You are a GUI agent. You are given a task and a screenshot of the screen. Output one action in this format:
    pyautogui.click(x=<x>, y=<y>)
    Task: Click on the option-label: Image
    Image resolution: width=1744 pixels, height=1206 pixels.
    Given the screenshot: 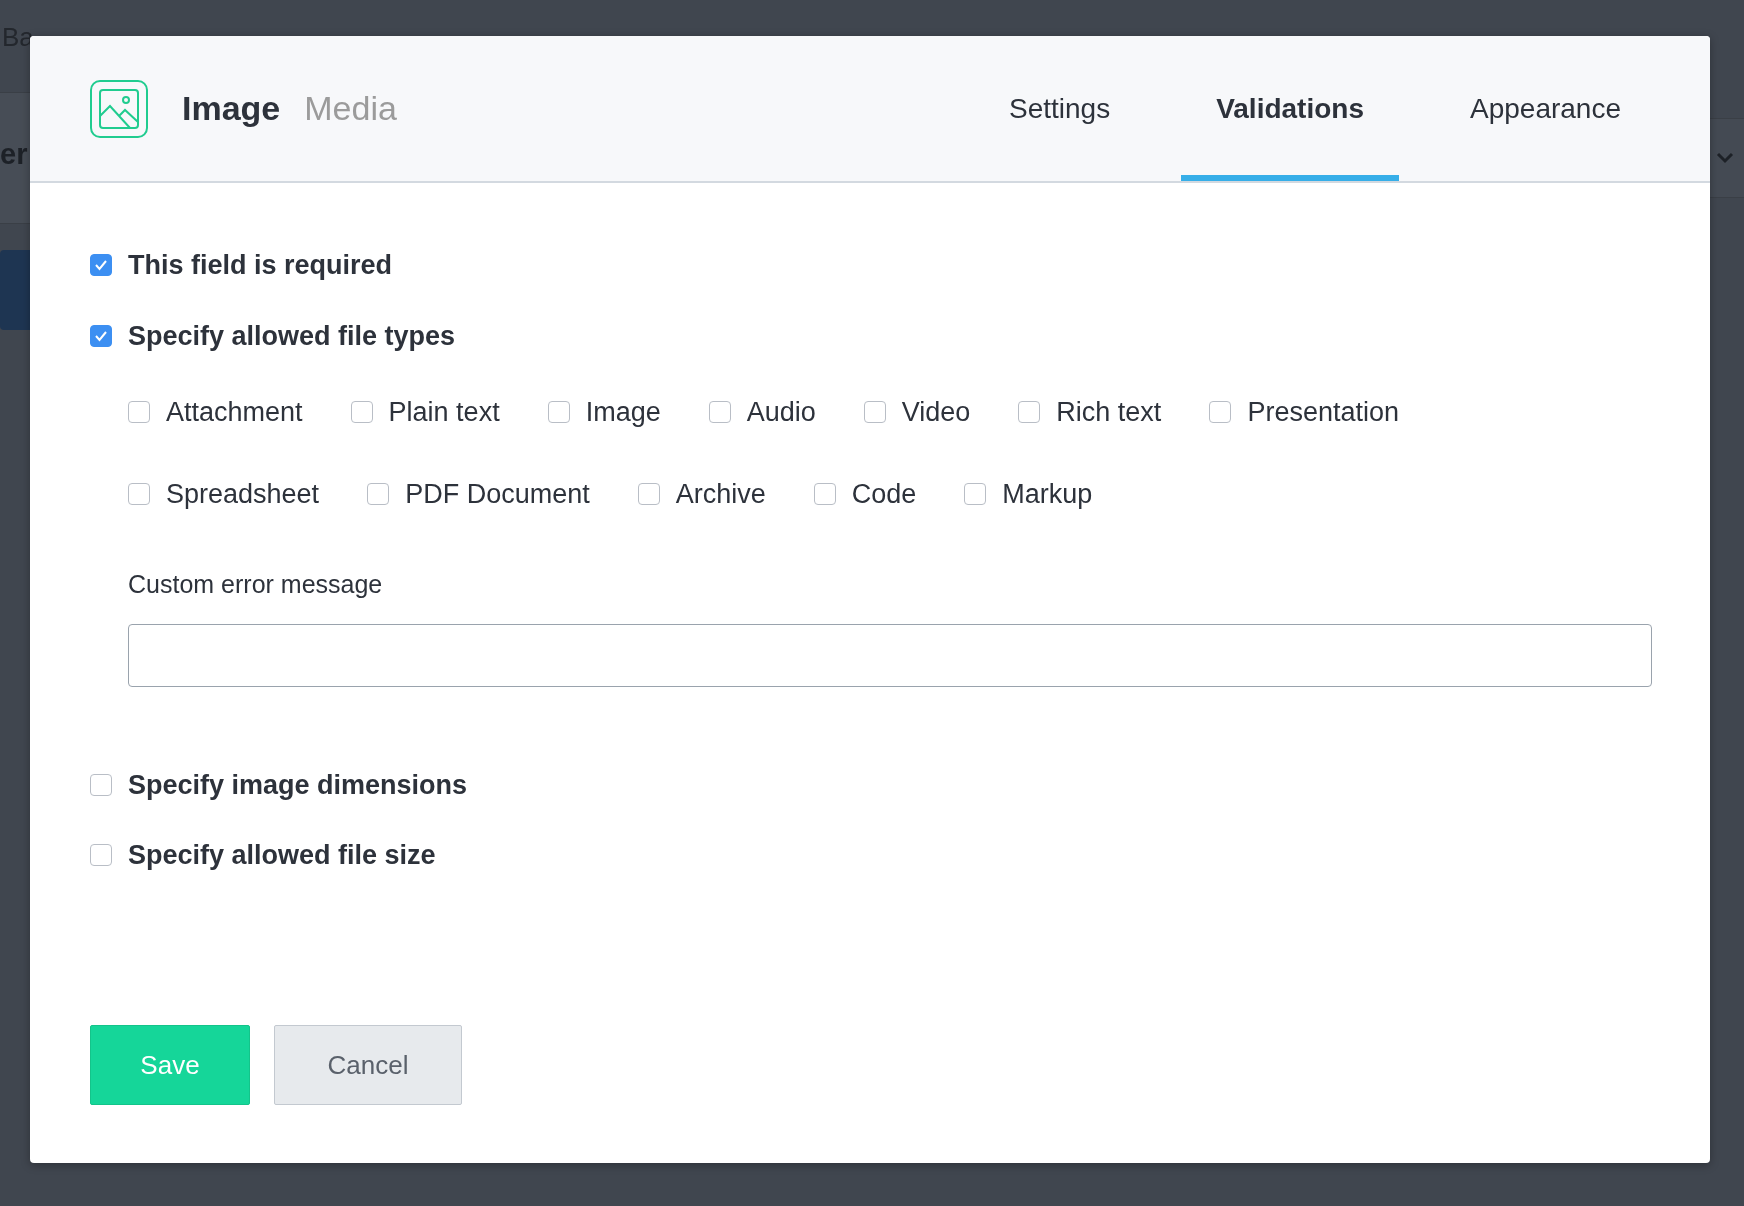 What is the action you would take?
    pyautogui.click(x=623, y=412)
    